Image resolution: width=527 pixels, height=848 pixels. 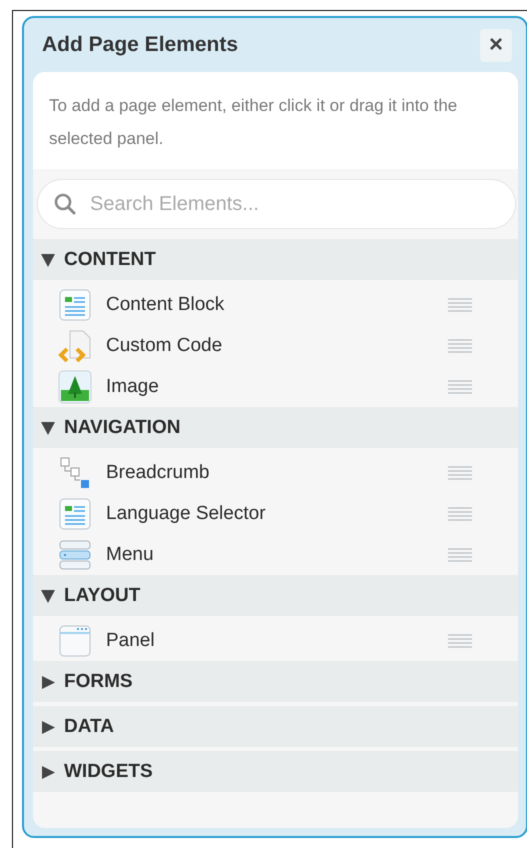 What do you see at coordinates (496, 45) in the screenshot?
I see `close-button: ×` at bounding box center [496, 45].